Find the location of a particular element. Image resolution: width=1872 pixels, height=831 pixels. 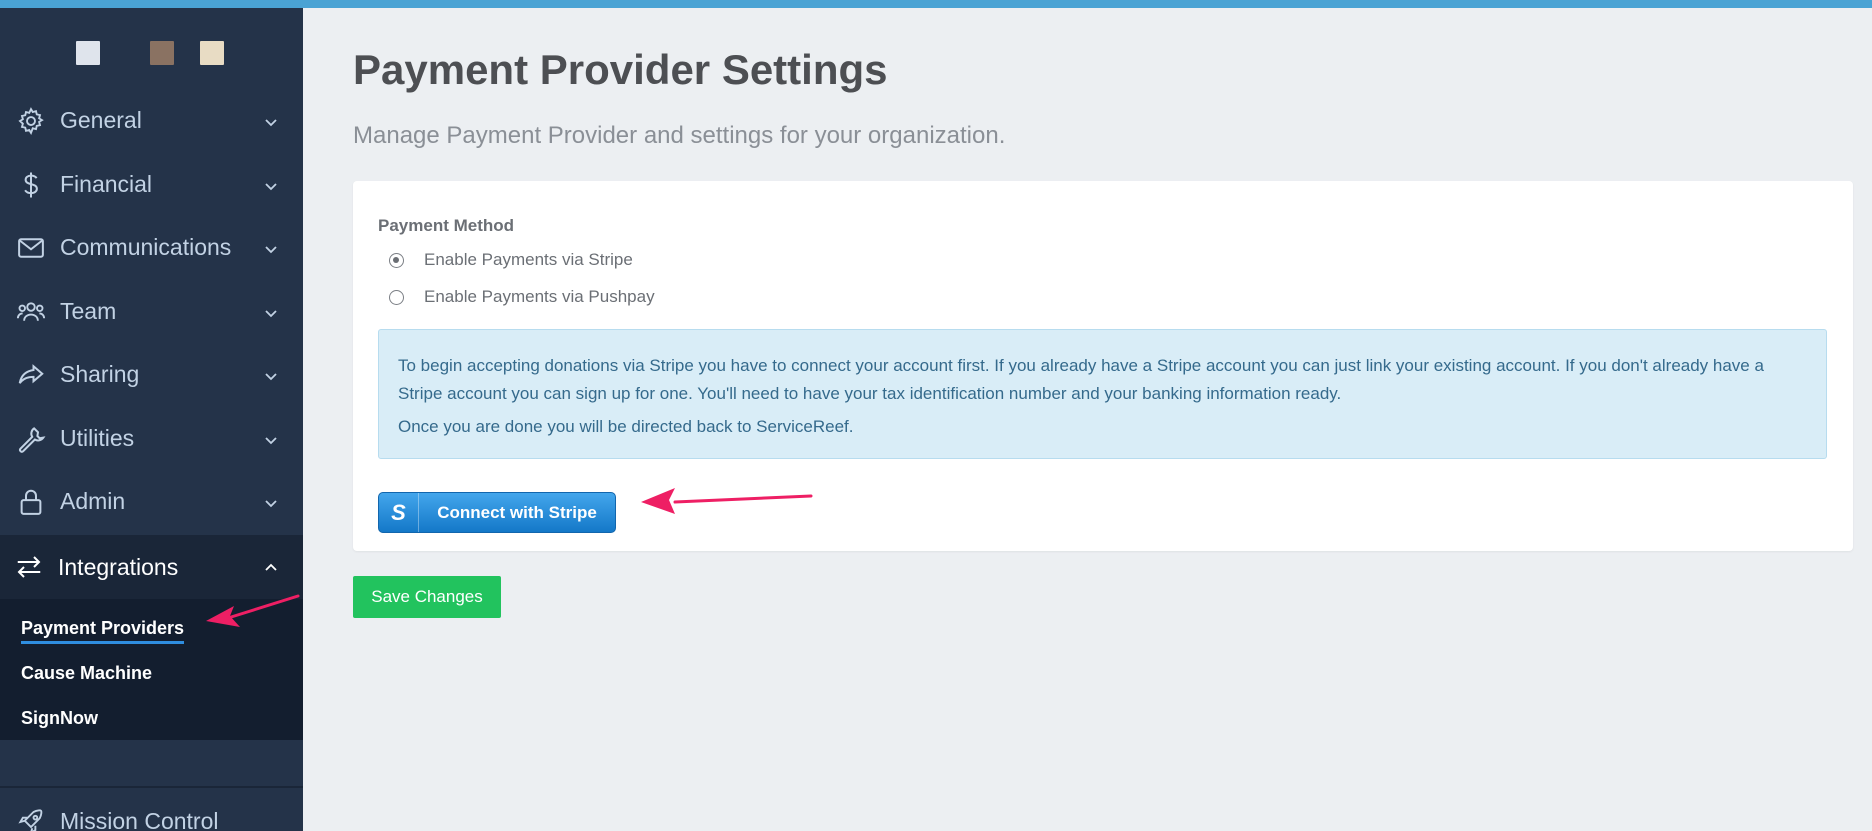

radio-stripe-control is located at coordinates (396, 260).